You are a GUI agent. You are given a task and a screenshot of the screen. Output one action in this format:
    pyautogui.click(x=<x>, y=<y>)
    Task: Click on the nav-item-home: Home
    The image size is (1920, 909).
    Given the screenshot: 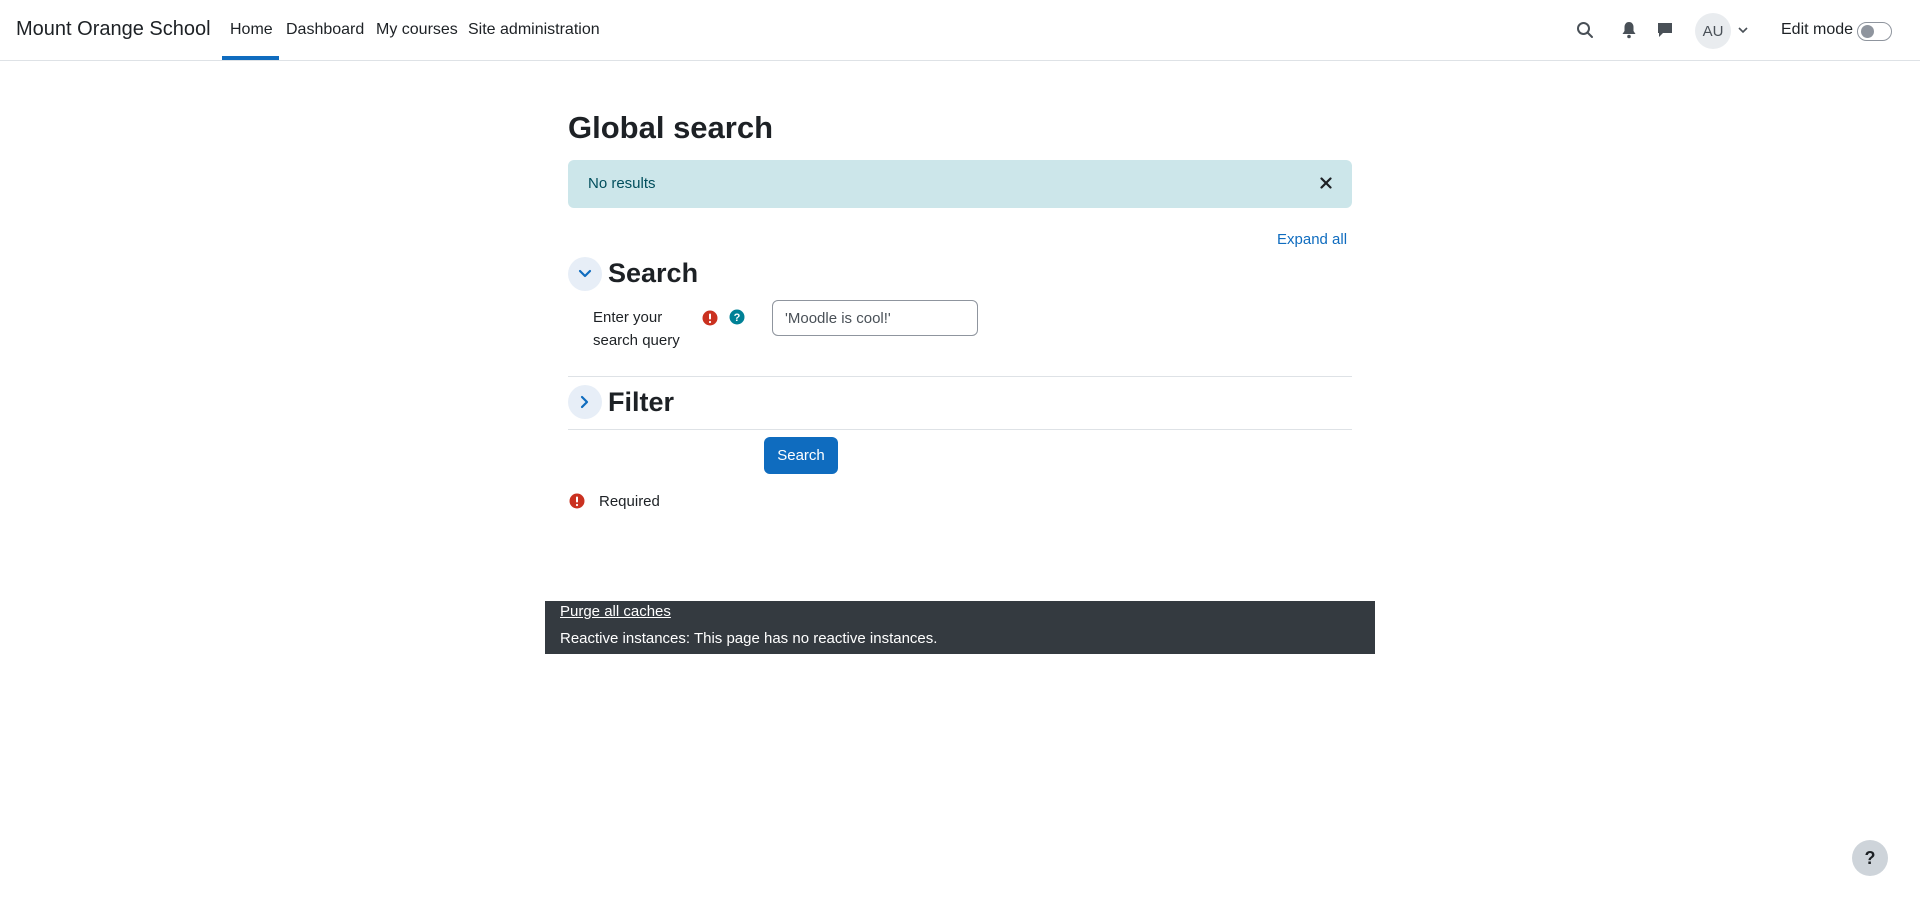 What is the action you would take?
    pyautogui.click(x=251, y=30)
    